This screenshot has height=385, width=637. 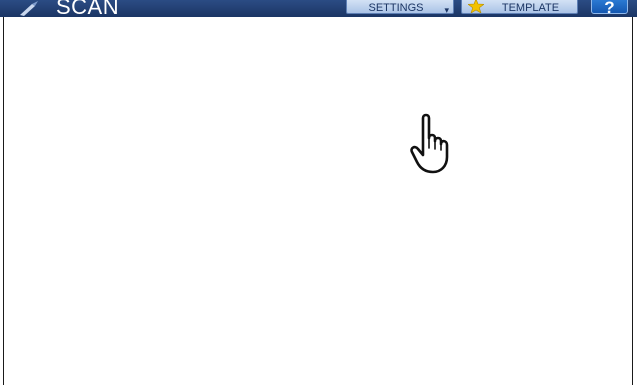 I want to click on template-button: TEMPLATE, so click(x=519, y=7).